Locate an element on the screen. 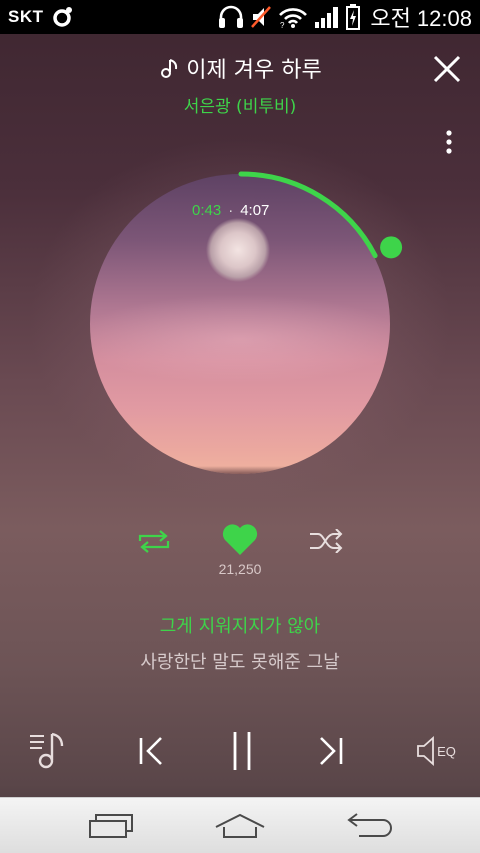 The width and height of the screenshot is (480, 853). pause-icon is located at coordinates (242, 751).